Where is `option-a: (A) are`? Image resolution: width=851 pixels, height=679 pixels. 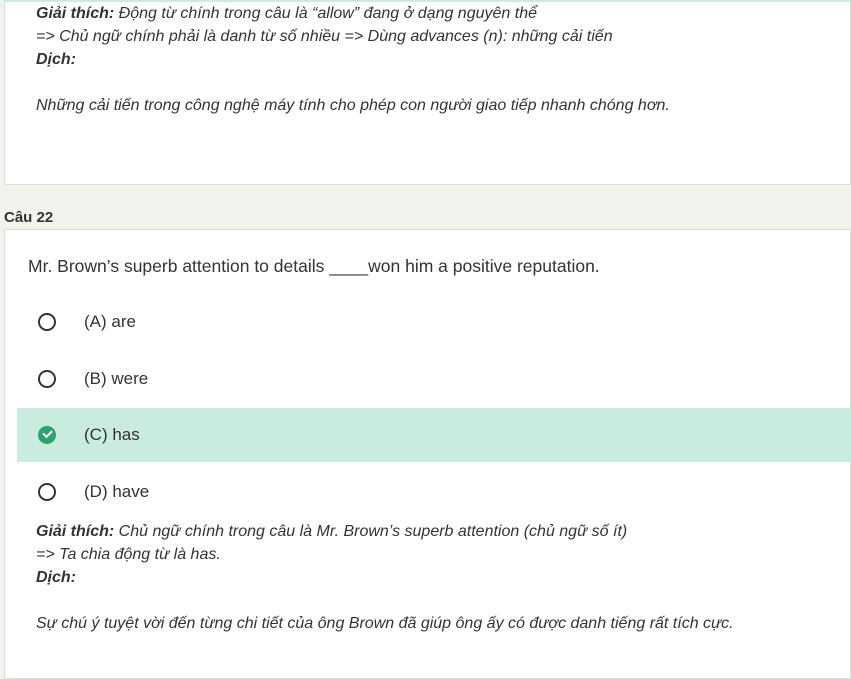 option-a: (A) are is located at coordinates (434, 322).